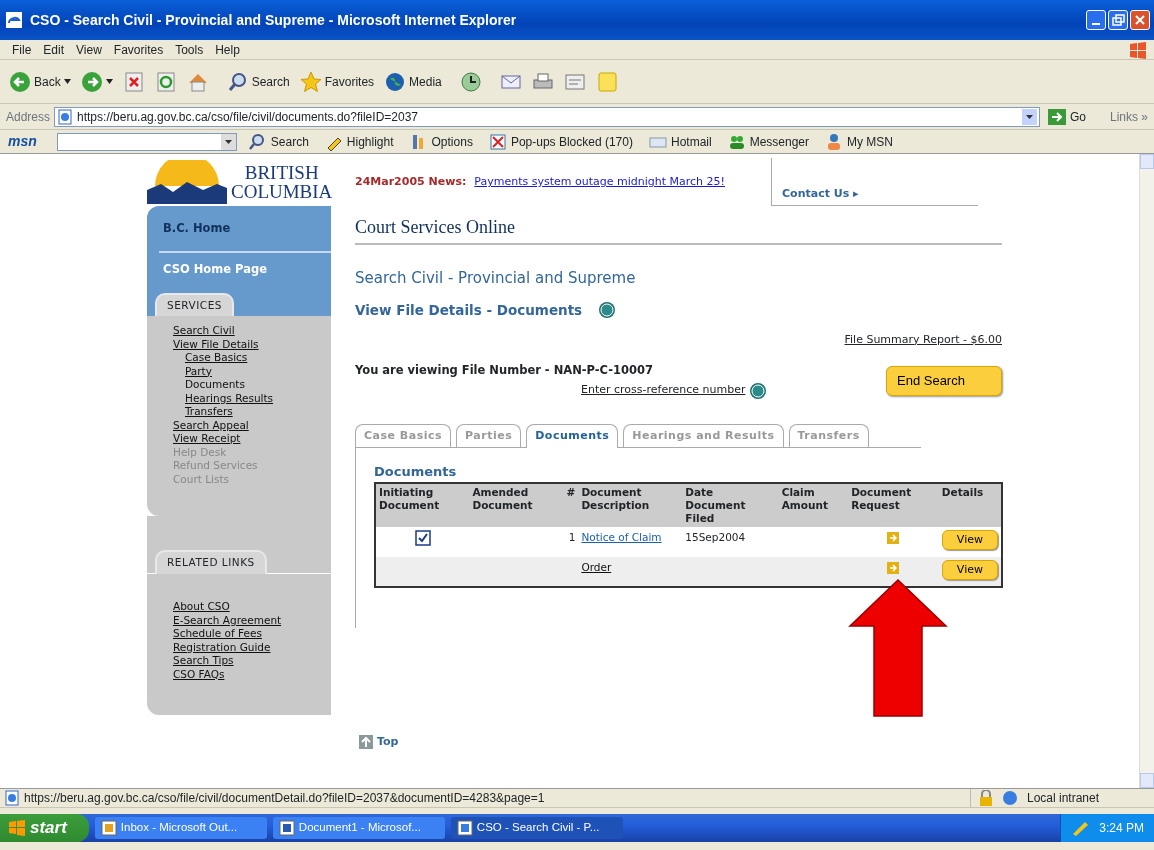 The height and width of the screenshot is (850, 1154). Describe the element at coordinates (210, 358) in the screenshot. I see `sidebar-link: Case Basics` at that location.